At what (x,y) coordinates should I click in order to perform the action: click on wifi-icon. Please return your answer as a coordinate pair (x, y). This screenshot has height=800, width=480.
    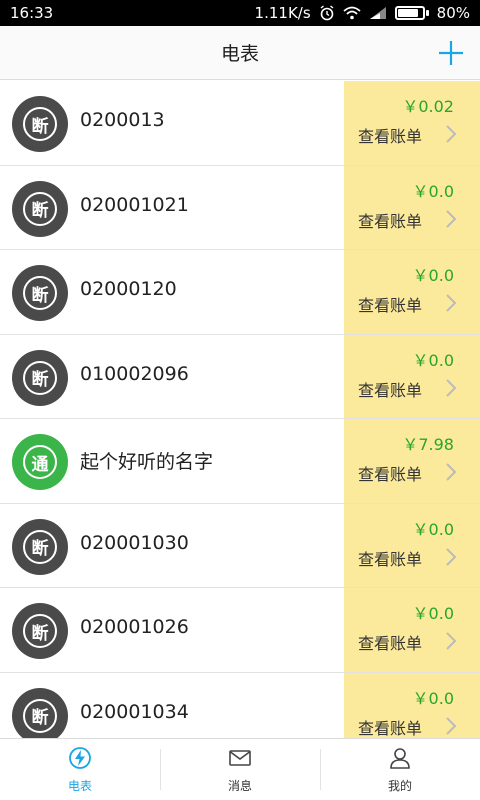
    Looking at the image, I should click on (352, 13).